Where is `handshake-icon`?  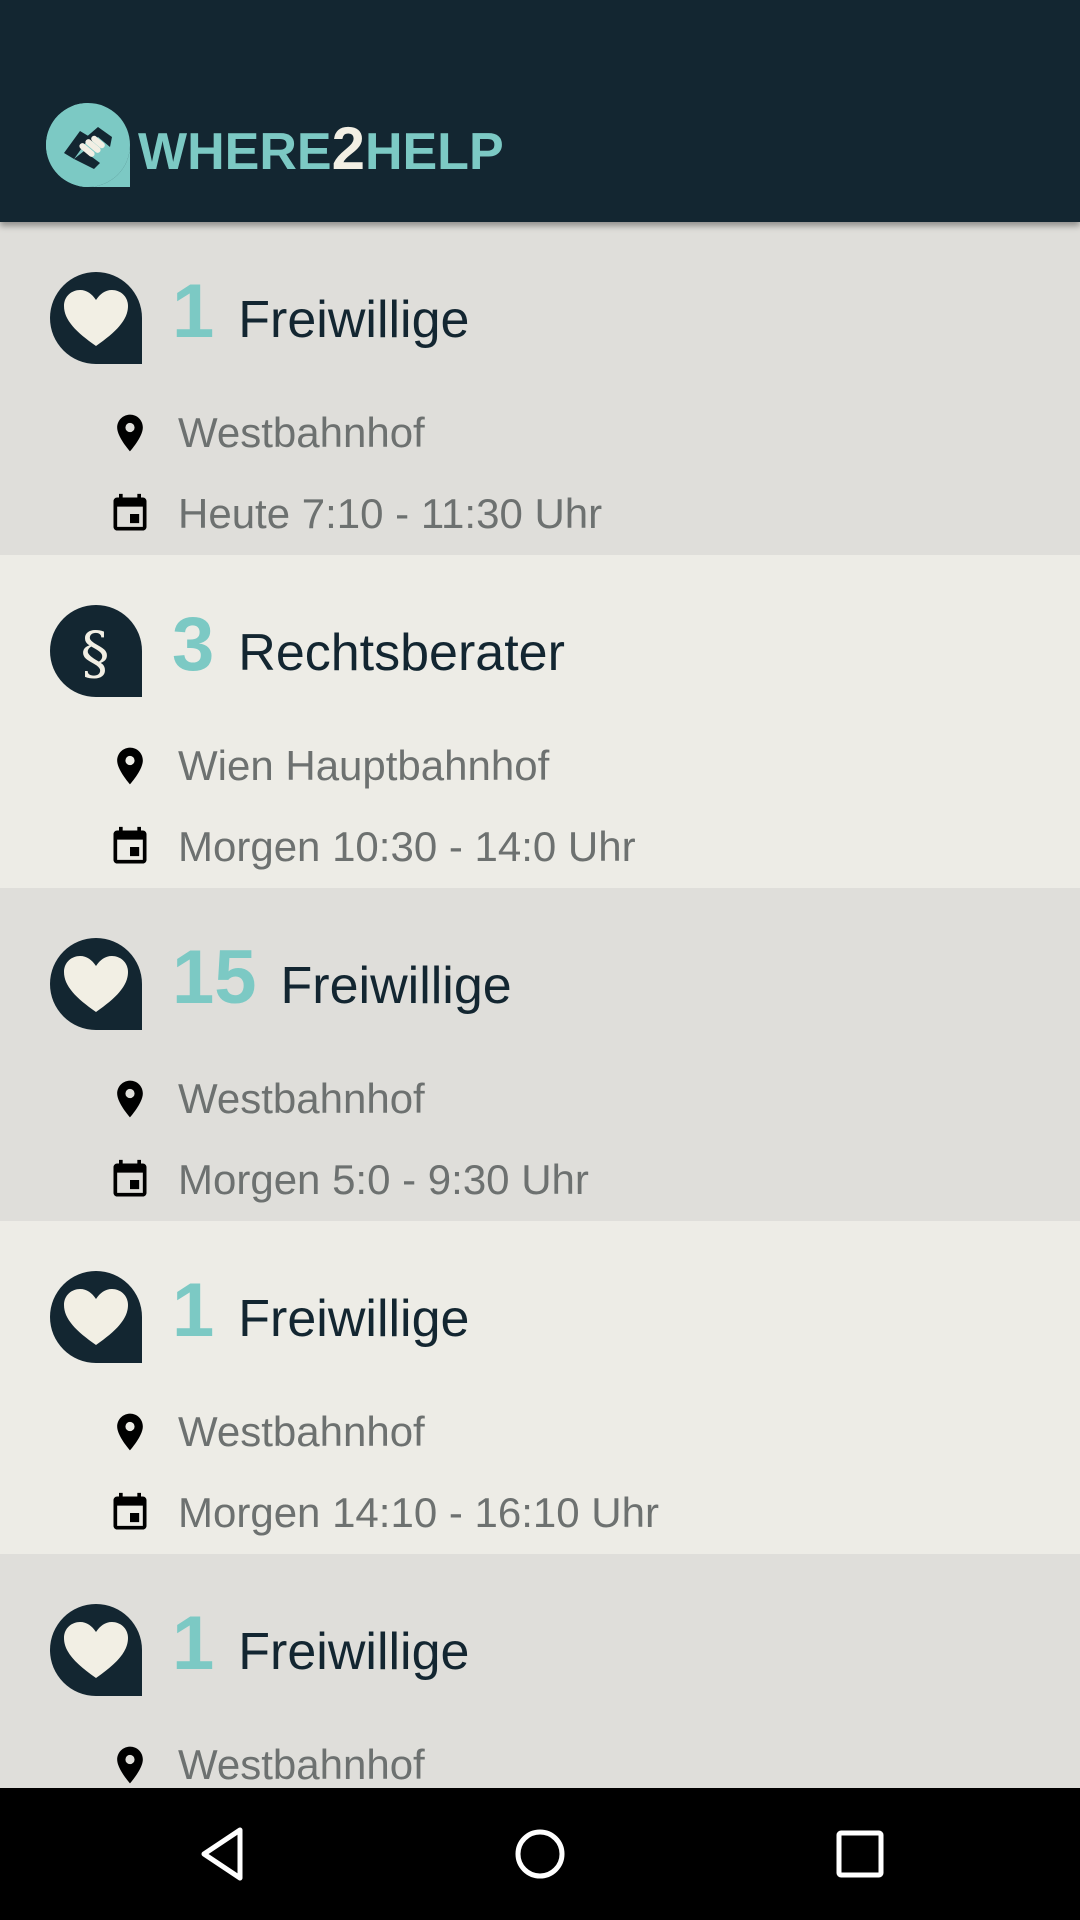
handshake-icon is located at coordinates (88, 145).